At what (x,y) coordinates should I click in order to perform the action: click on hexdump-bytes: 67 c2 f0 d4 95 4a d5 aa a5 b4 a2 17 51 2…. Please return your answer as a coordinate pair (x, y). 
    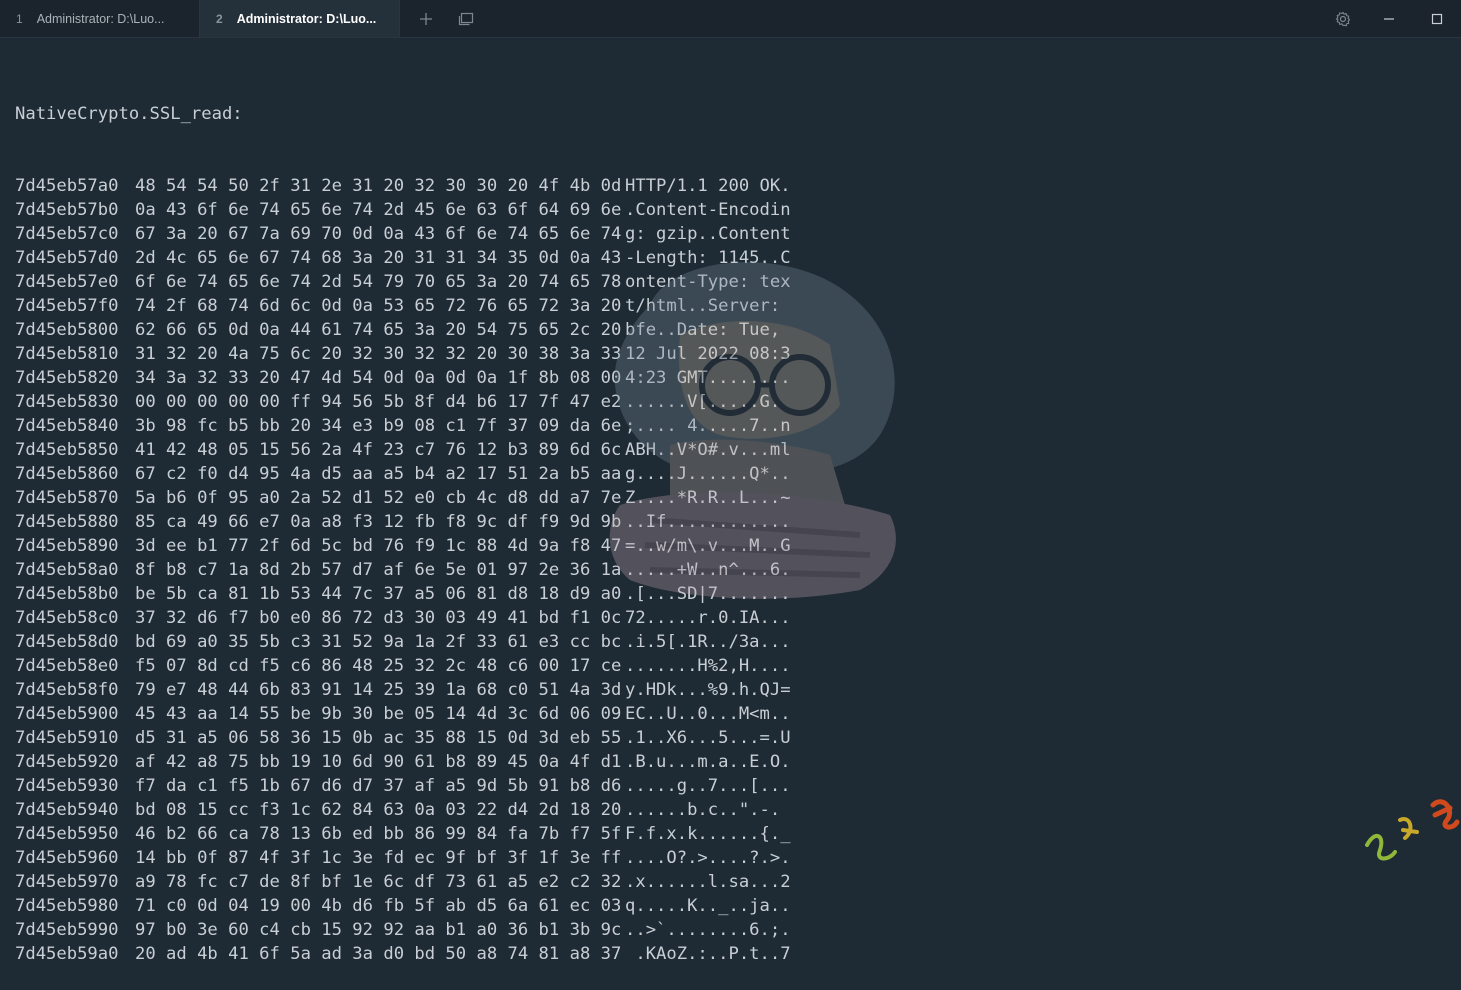
    Looking at the image, I should click on (378, 474).